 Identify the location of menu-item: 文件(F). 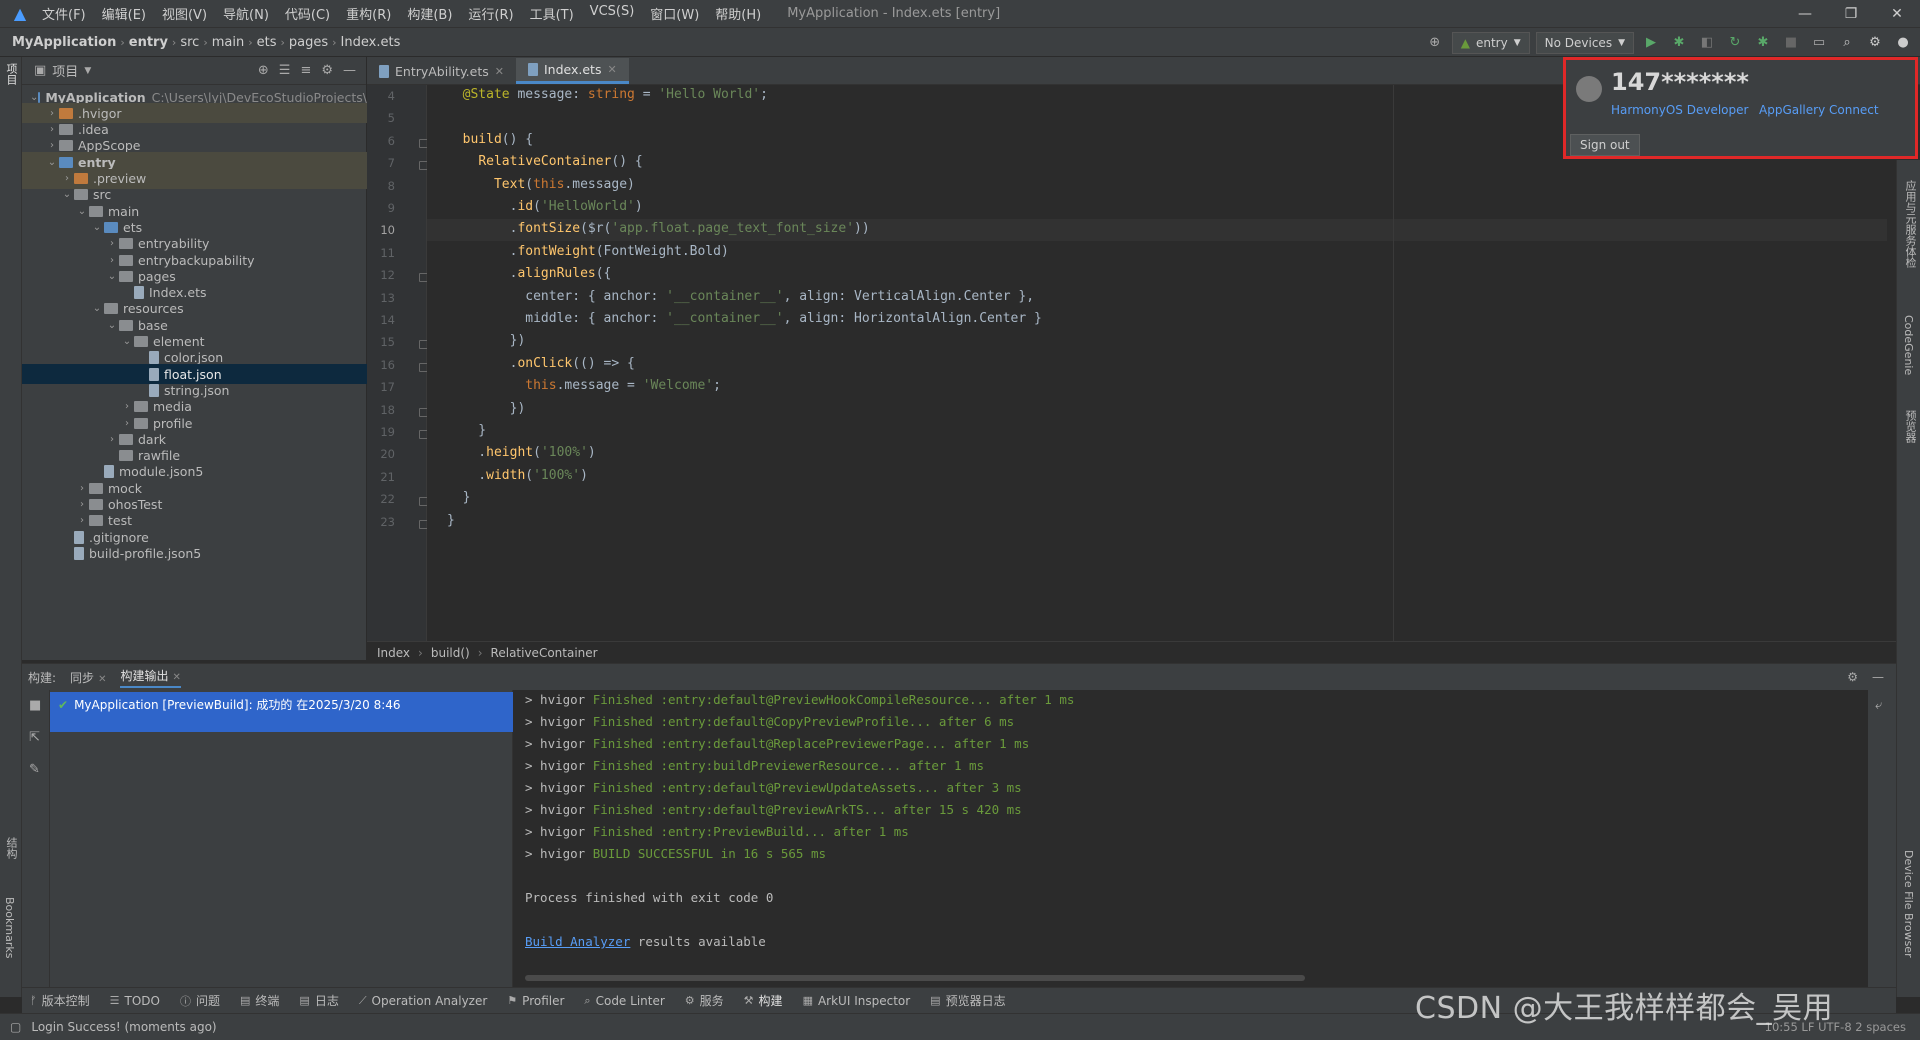
(64, 13).